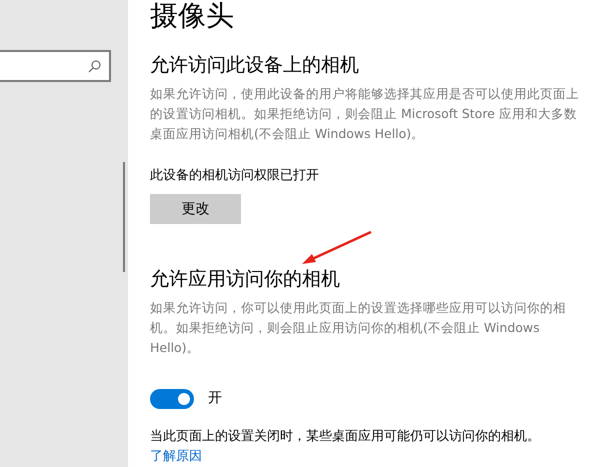 The width and height of the screenshot is (600, 467). What do you see at coordinates (255, 65) in the screenshot?
I see `section-heading: 允许访问此设备上的相机` at bounding box center [255, 65].